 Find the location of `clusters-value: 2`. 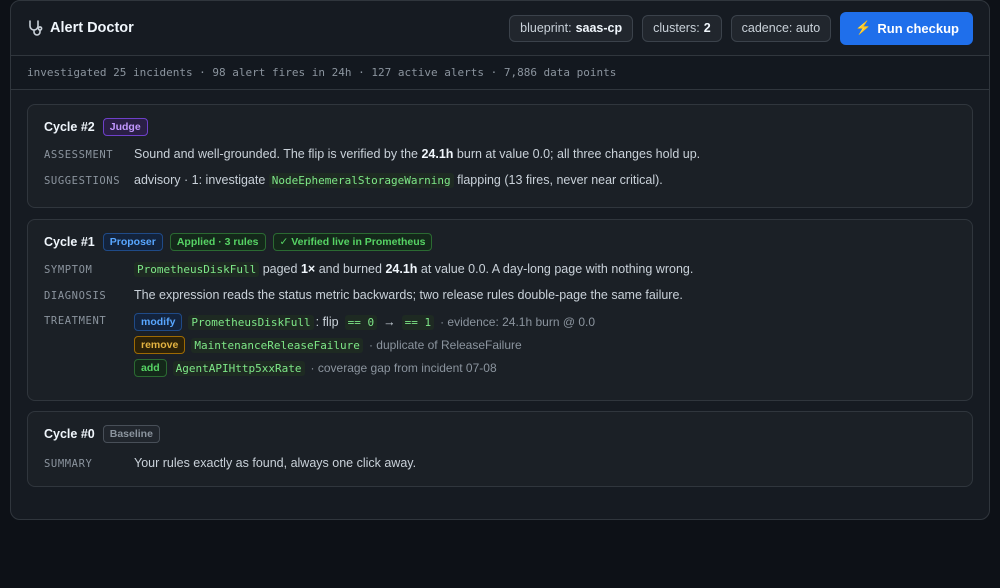

clusters-value: 2 is located at coordinates (707, 28).